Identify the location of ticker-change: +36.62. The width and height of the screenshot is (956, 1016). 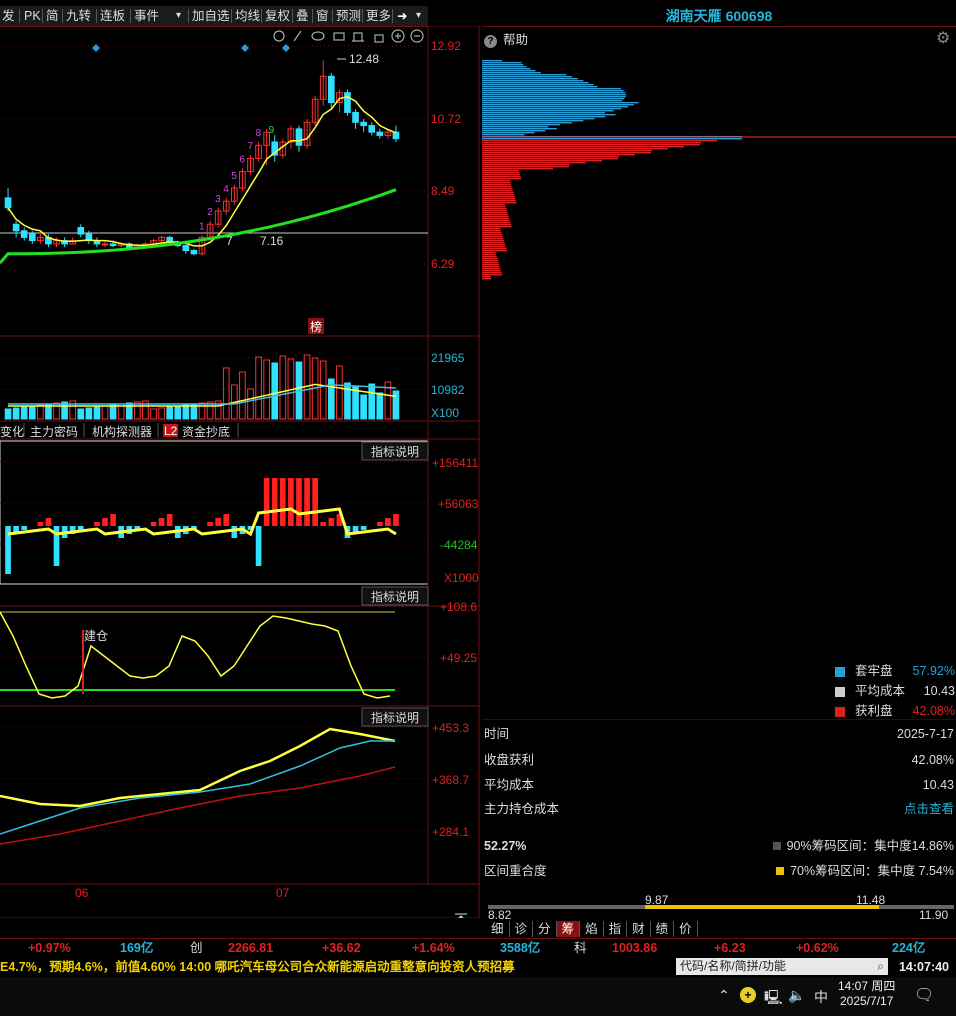
(341, 948).